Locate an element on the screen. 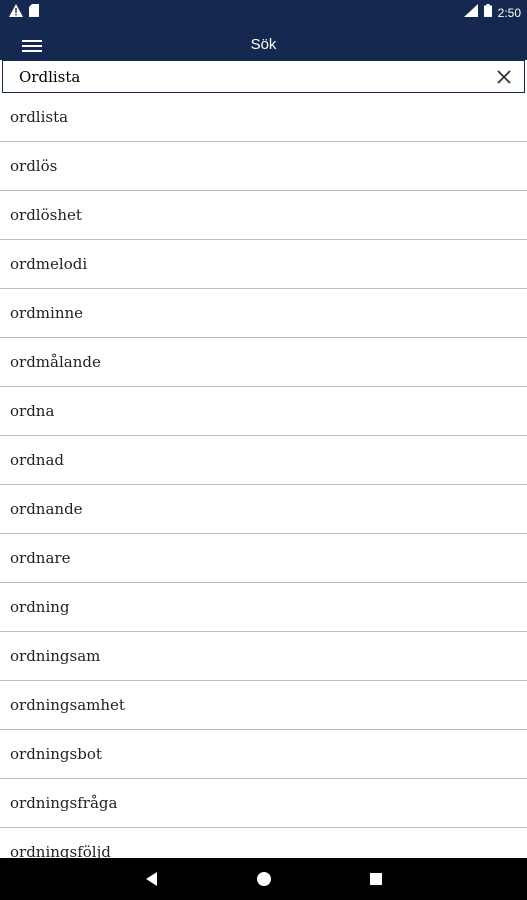 The image size is (527, 900). clear-search-button is located at coordinates (504, 76).